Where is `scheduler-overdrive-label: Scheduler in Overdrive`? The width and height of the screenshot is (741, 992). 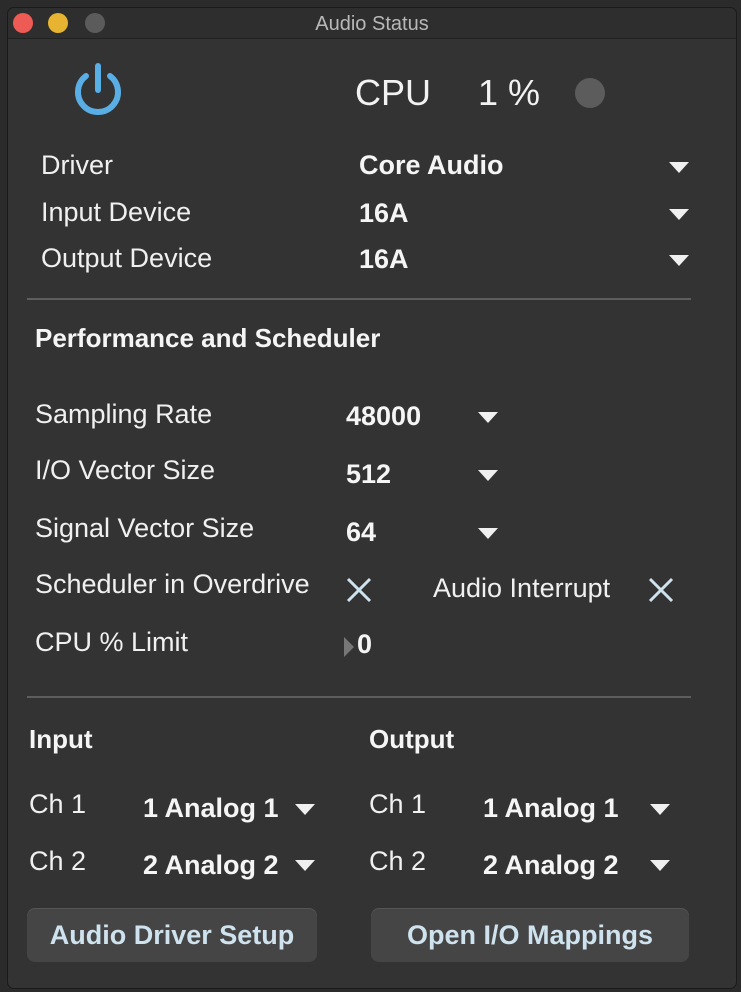 scheduler-overdrive-label: Scheduler in Overdrive is located at coordinates (172, 584).